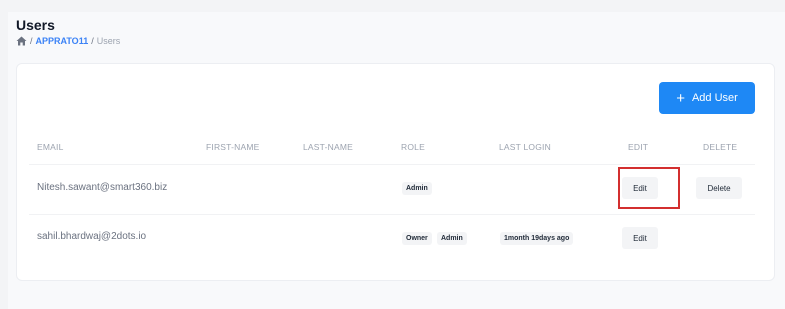 The image size is (785, 309). Describe the element at coordinates (392, 6) in the screenshot. I see `top-bar` at that location.